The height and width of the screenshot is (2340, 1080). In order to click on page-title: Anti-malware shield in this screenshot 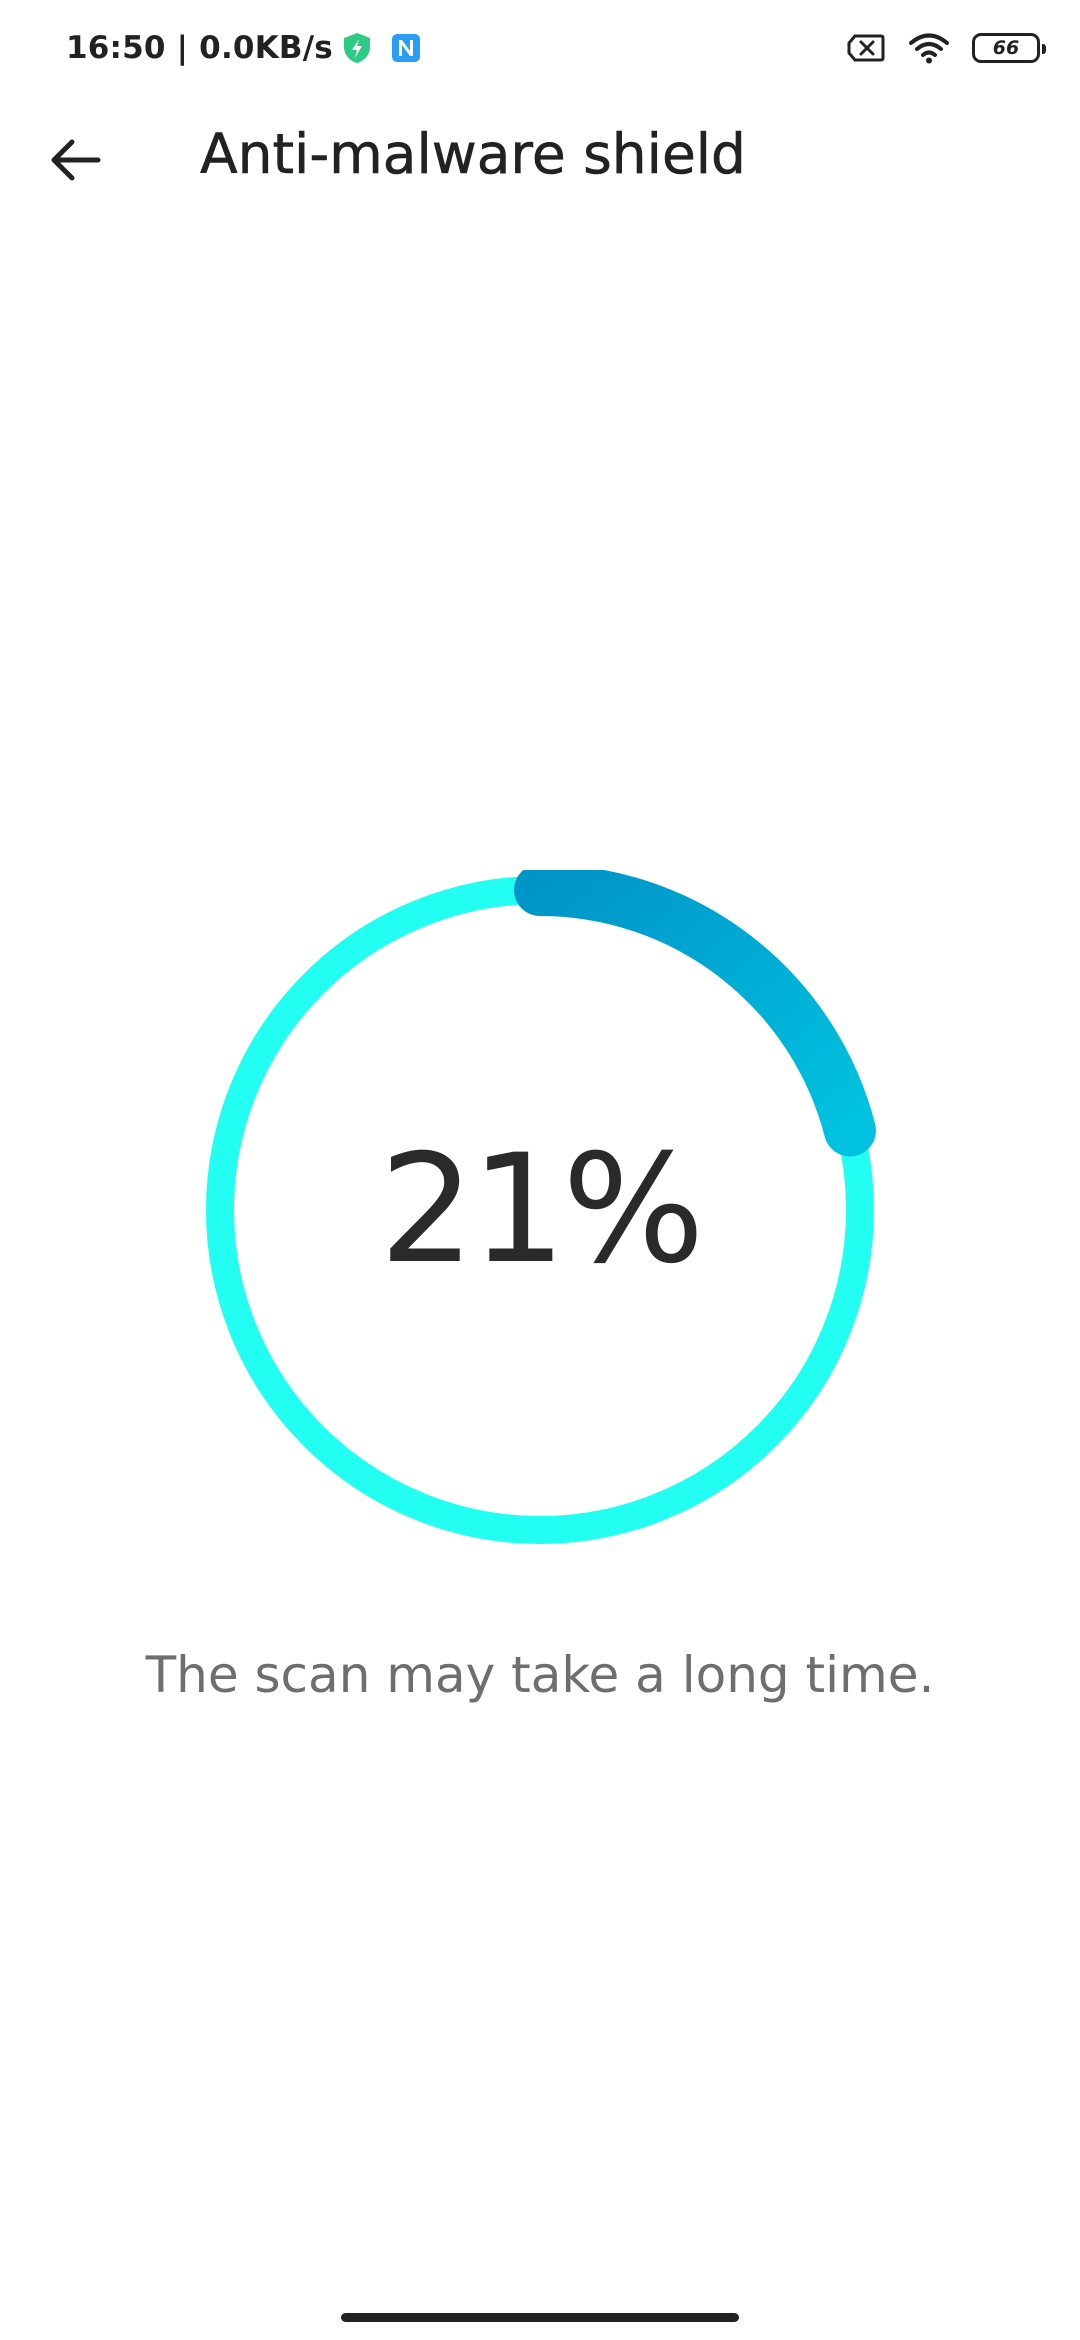, I will do `click(473, 154)`.